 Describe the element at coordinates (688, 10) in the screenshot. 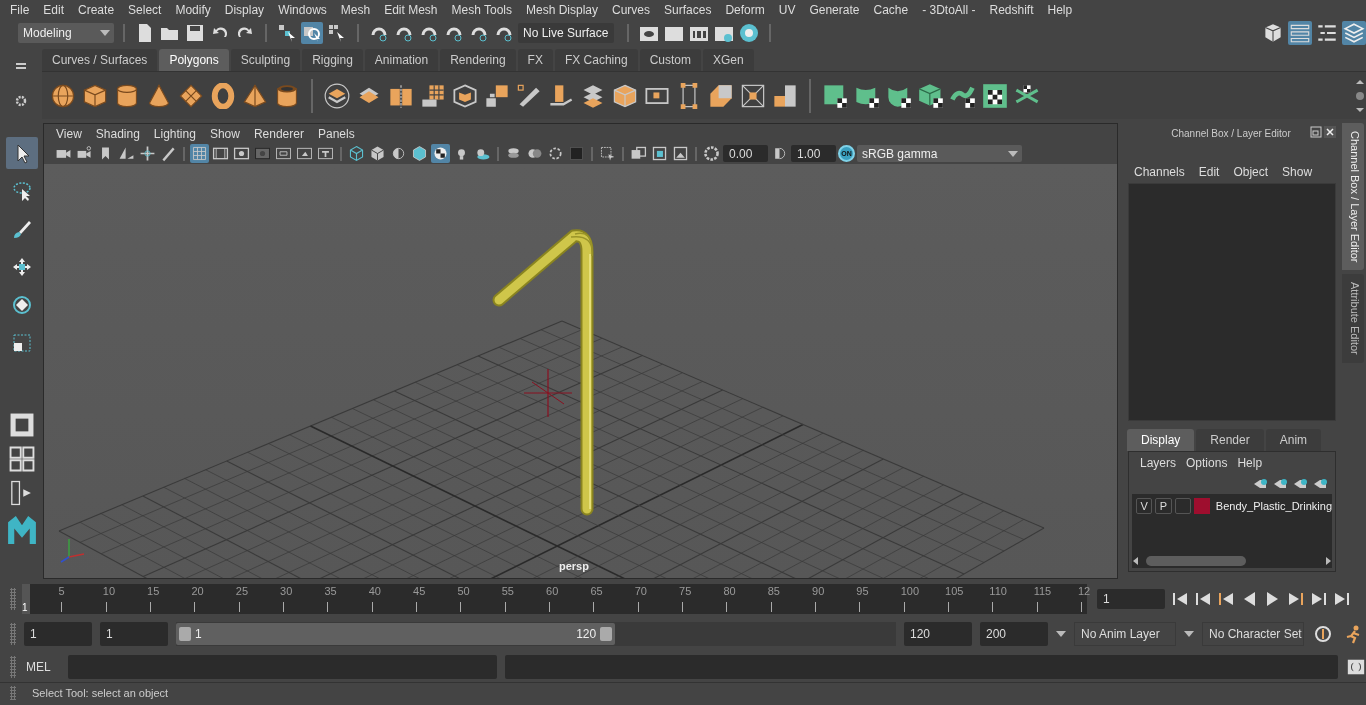

I see `menu-item: Surfaces` at that location.